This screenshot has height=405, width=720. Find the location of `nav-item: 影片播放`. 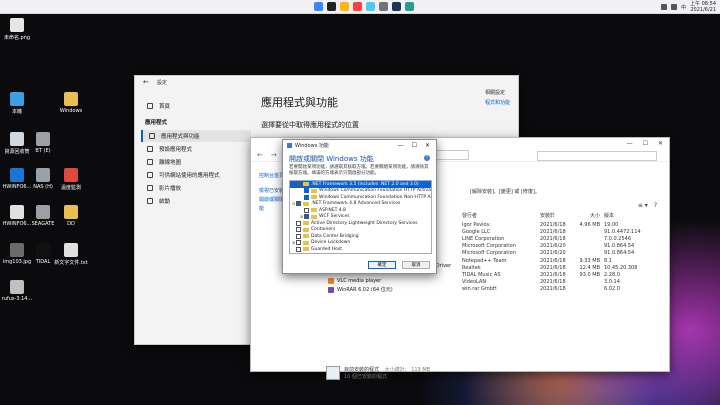

nav-item: 影片播放 is located at coordinates (196, 188).